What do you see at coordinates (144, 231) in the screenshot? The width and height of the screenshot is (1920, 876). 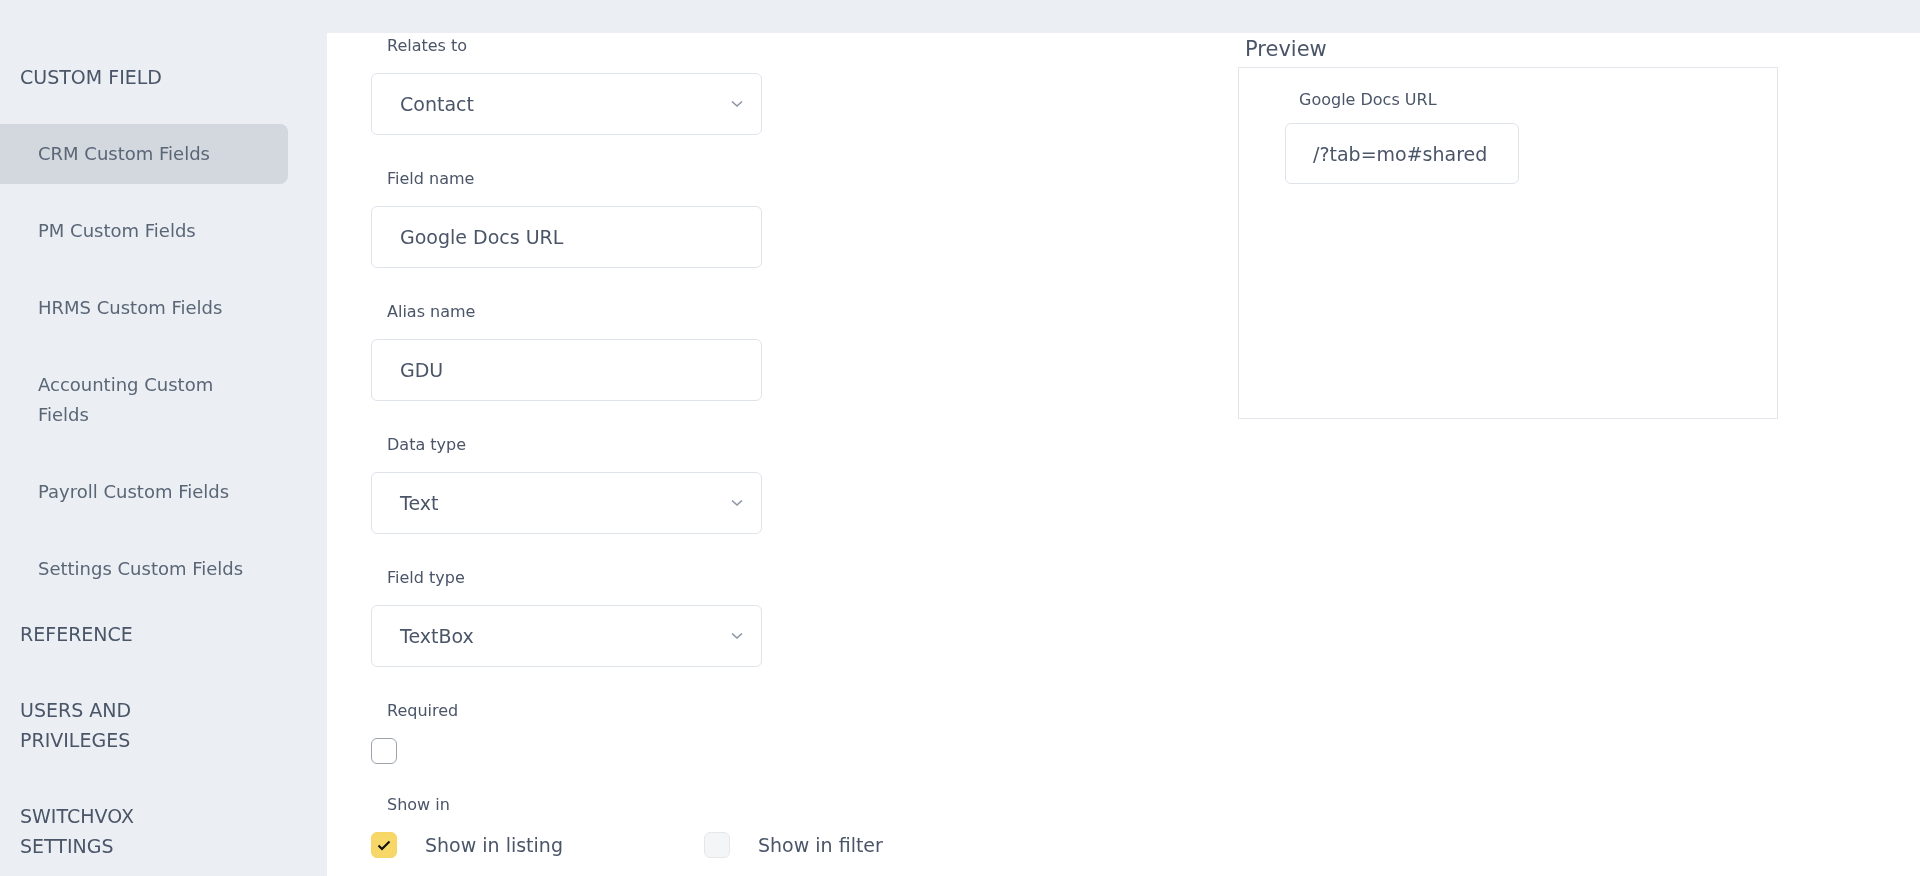 I see `sidebar-item: PM Custom Fields` at bounding box center [144, 231].